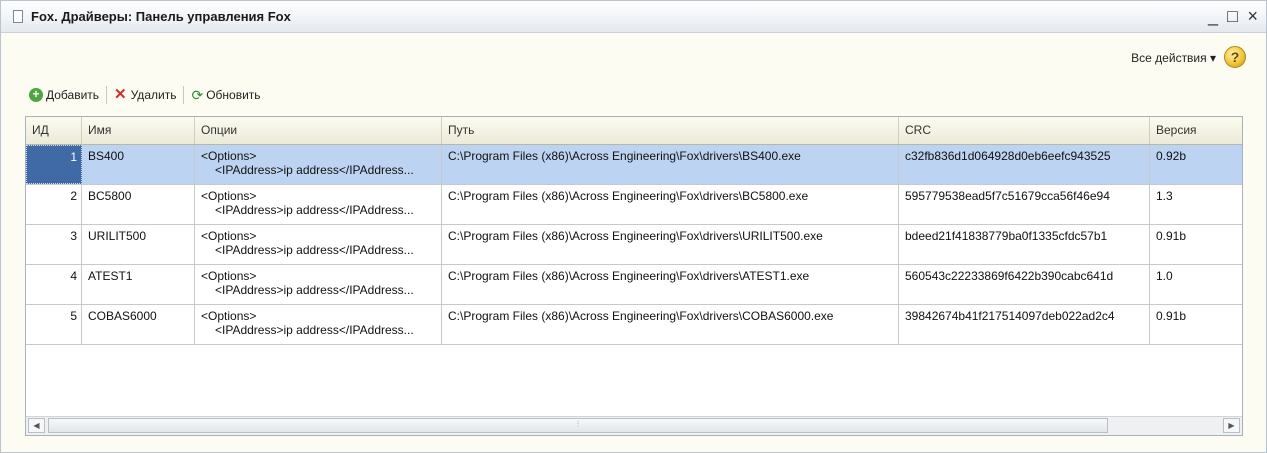 This screenshot has width=1267, height=453. Describe the element at coordinates (578, 425) in the screenshot. I see `scrollbar-thumb: ⋮` at that location.